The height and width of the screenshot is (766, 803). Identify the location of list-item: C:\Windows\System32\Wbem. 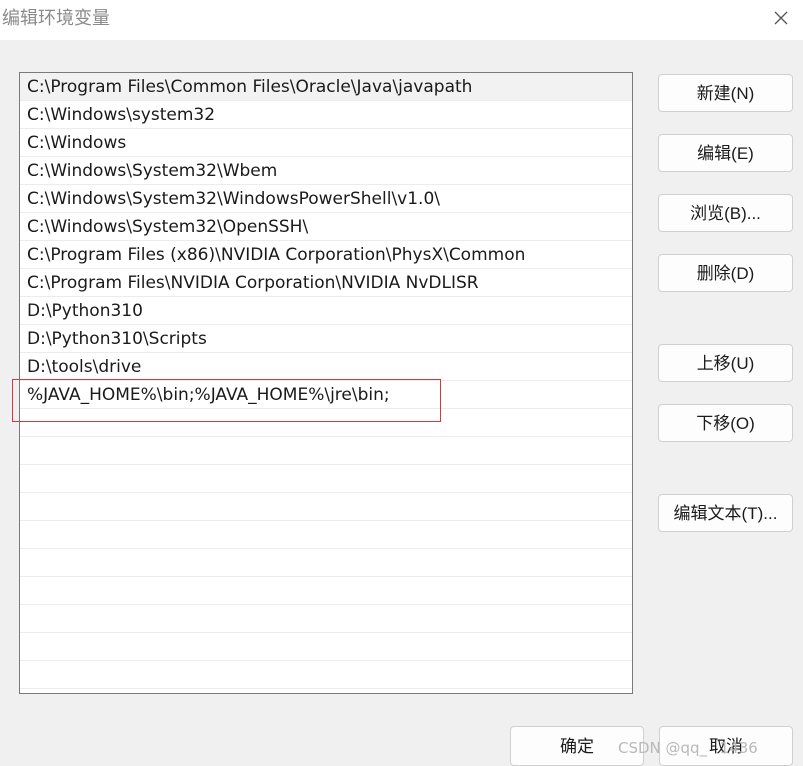
(326, 171).